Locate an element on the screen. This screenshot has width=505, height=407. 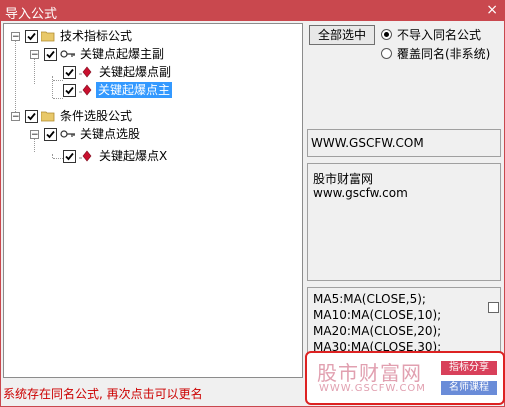
tree-node-formula-main: 关键起爆点主 is located at coordinates (149, 90).